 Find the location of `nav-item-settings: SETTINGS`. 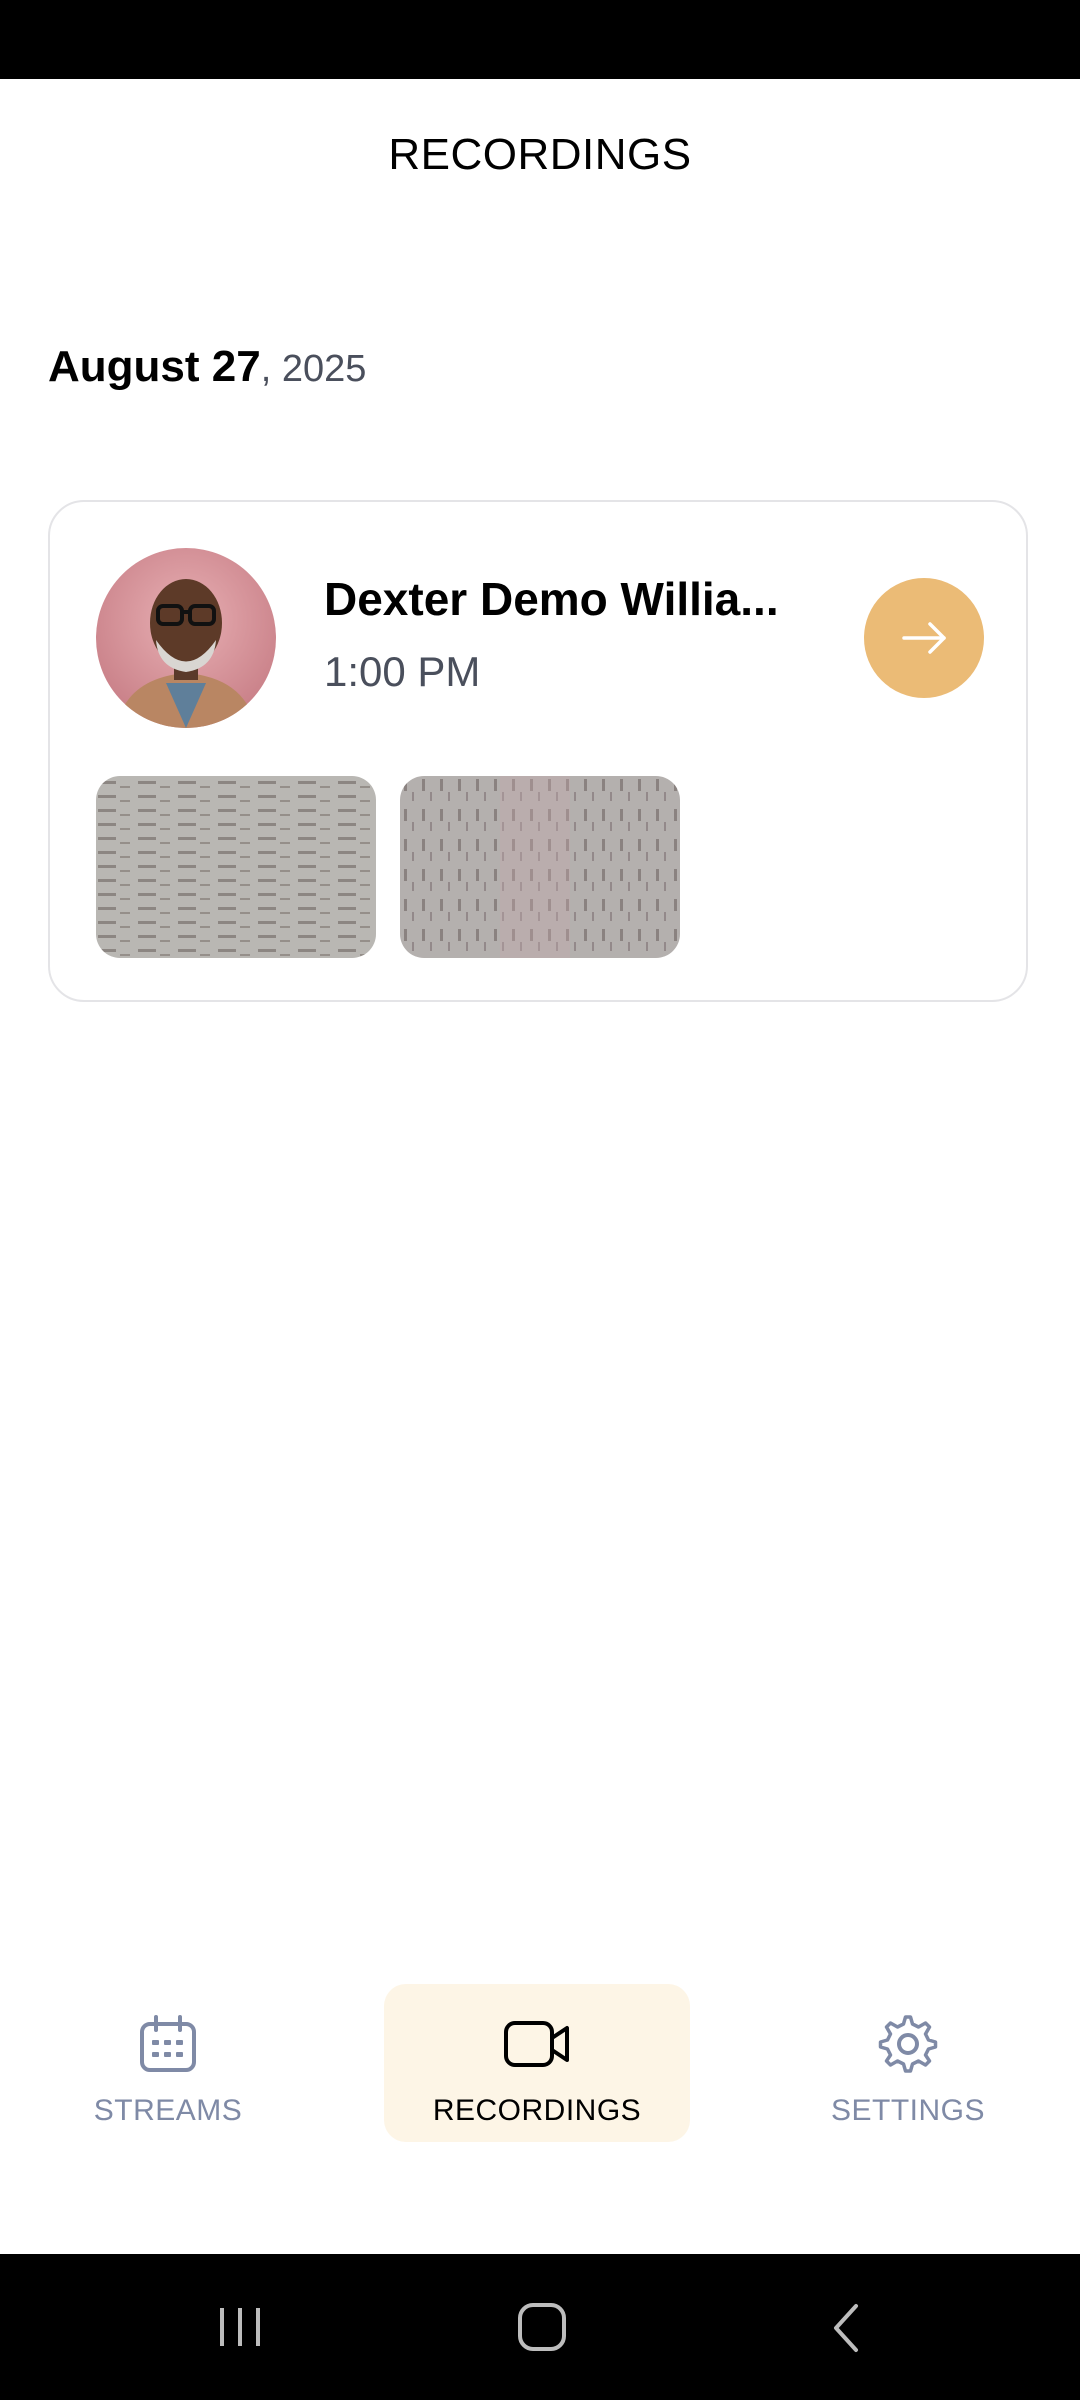

nav-item-settings: SETTINGS is located at coordinates (908, 2063).